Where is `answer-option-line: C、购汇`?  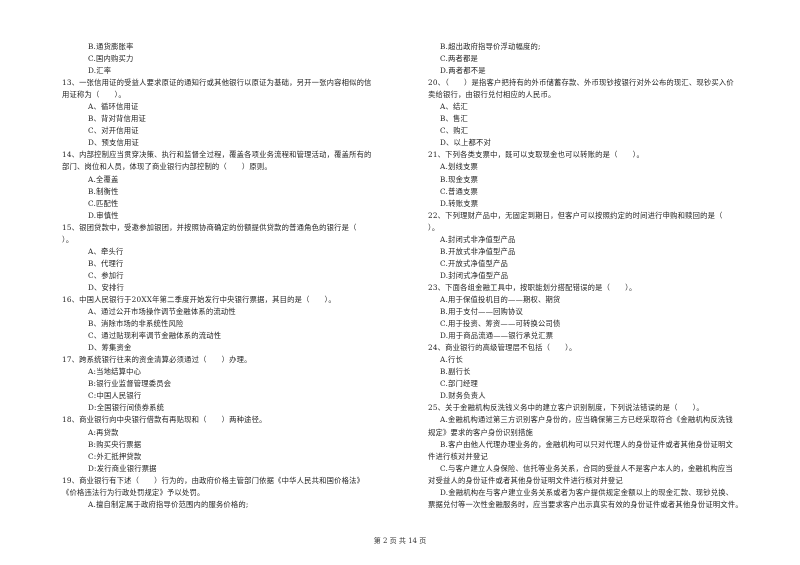
answer-option-line: C、购汇 is located at coordinates (454, 131).